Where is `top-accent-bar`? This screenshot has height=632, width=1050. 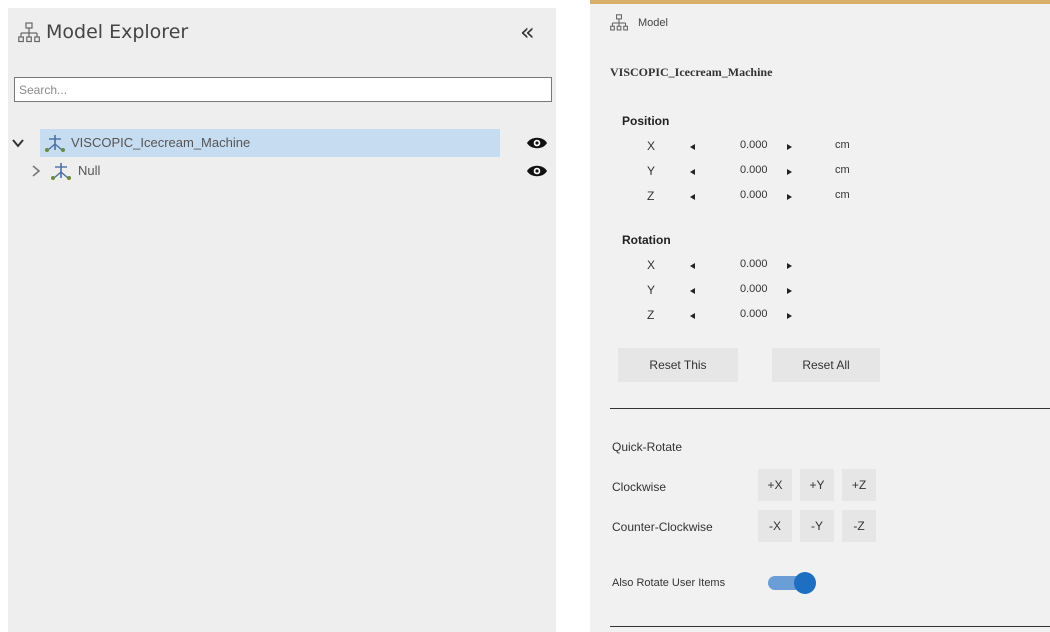 top-accent-bar is located at coordinates (820, 2).